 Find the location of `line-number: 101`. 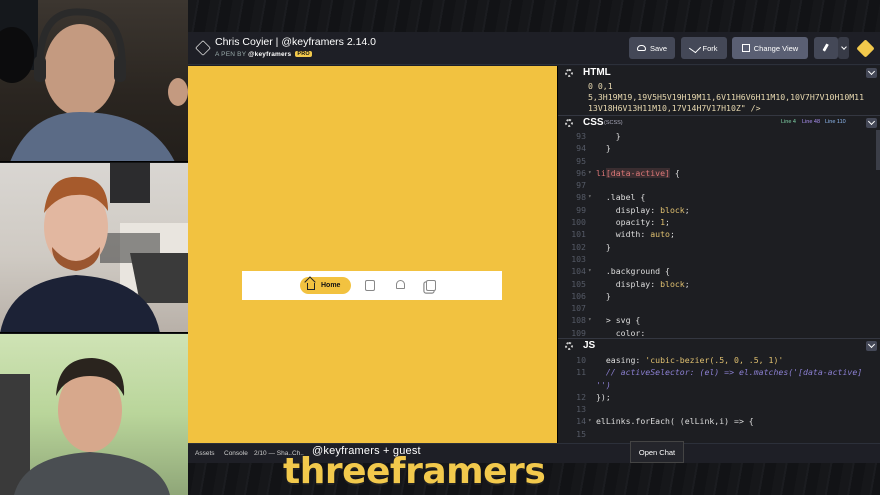

line-number: 101 is located at coordinates (578, 234).